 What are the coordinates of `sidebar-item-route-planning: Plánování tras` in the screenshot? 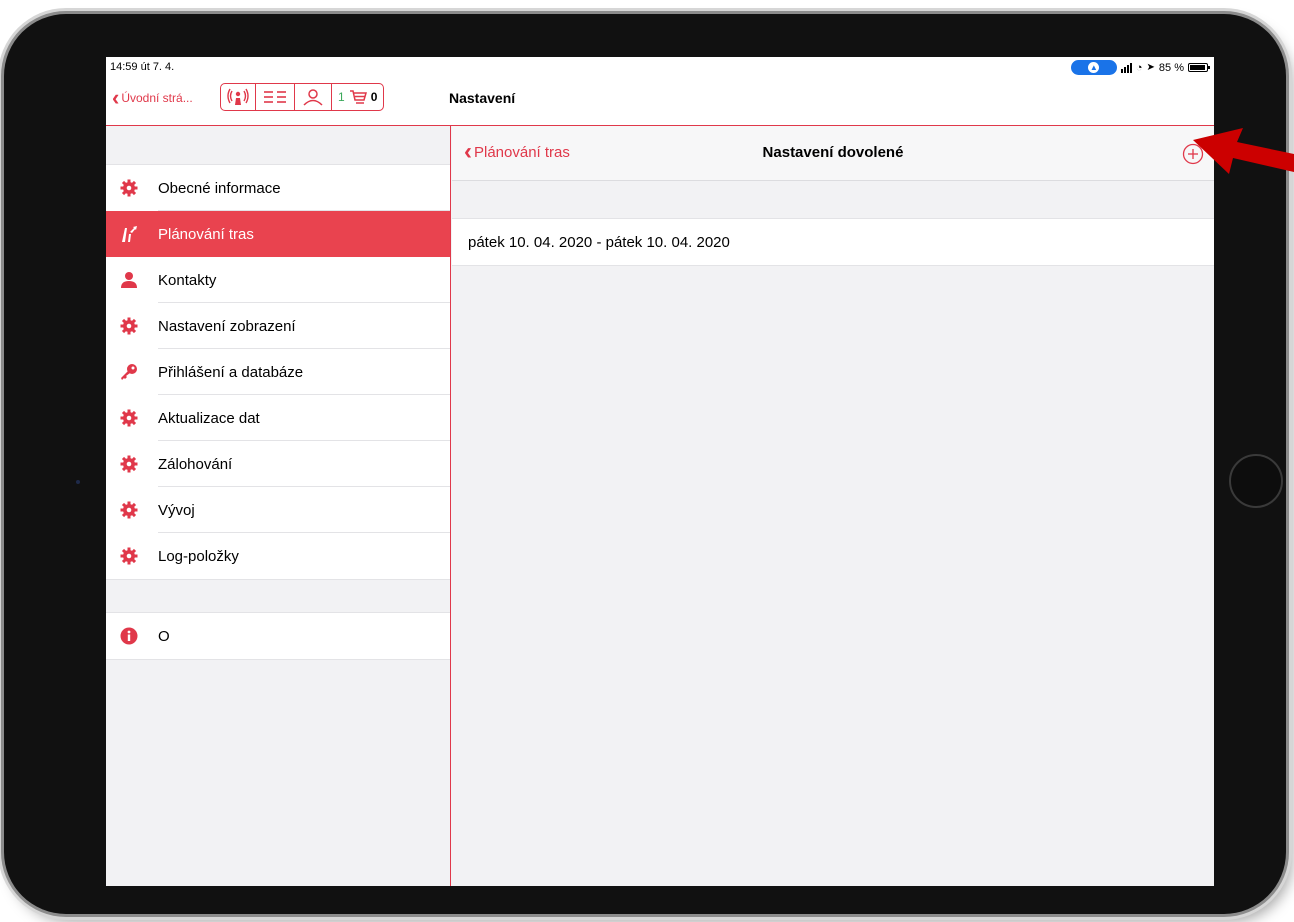 It's located at (278, 234).